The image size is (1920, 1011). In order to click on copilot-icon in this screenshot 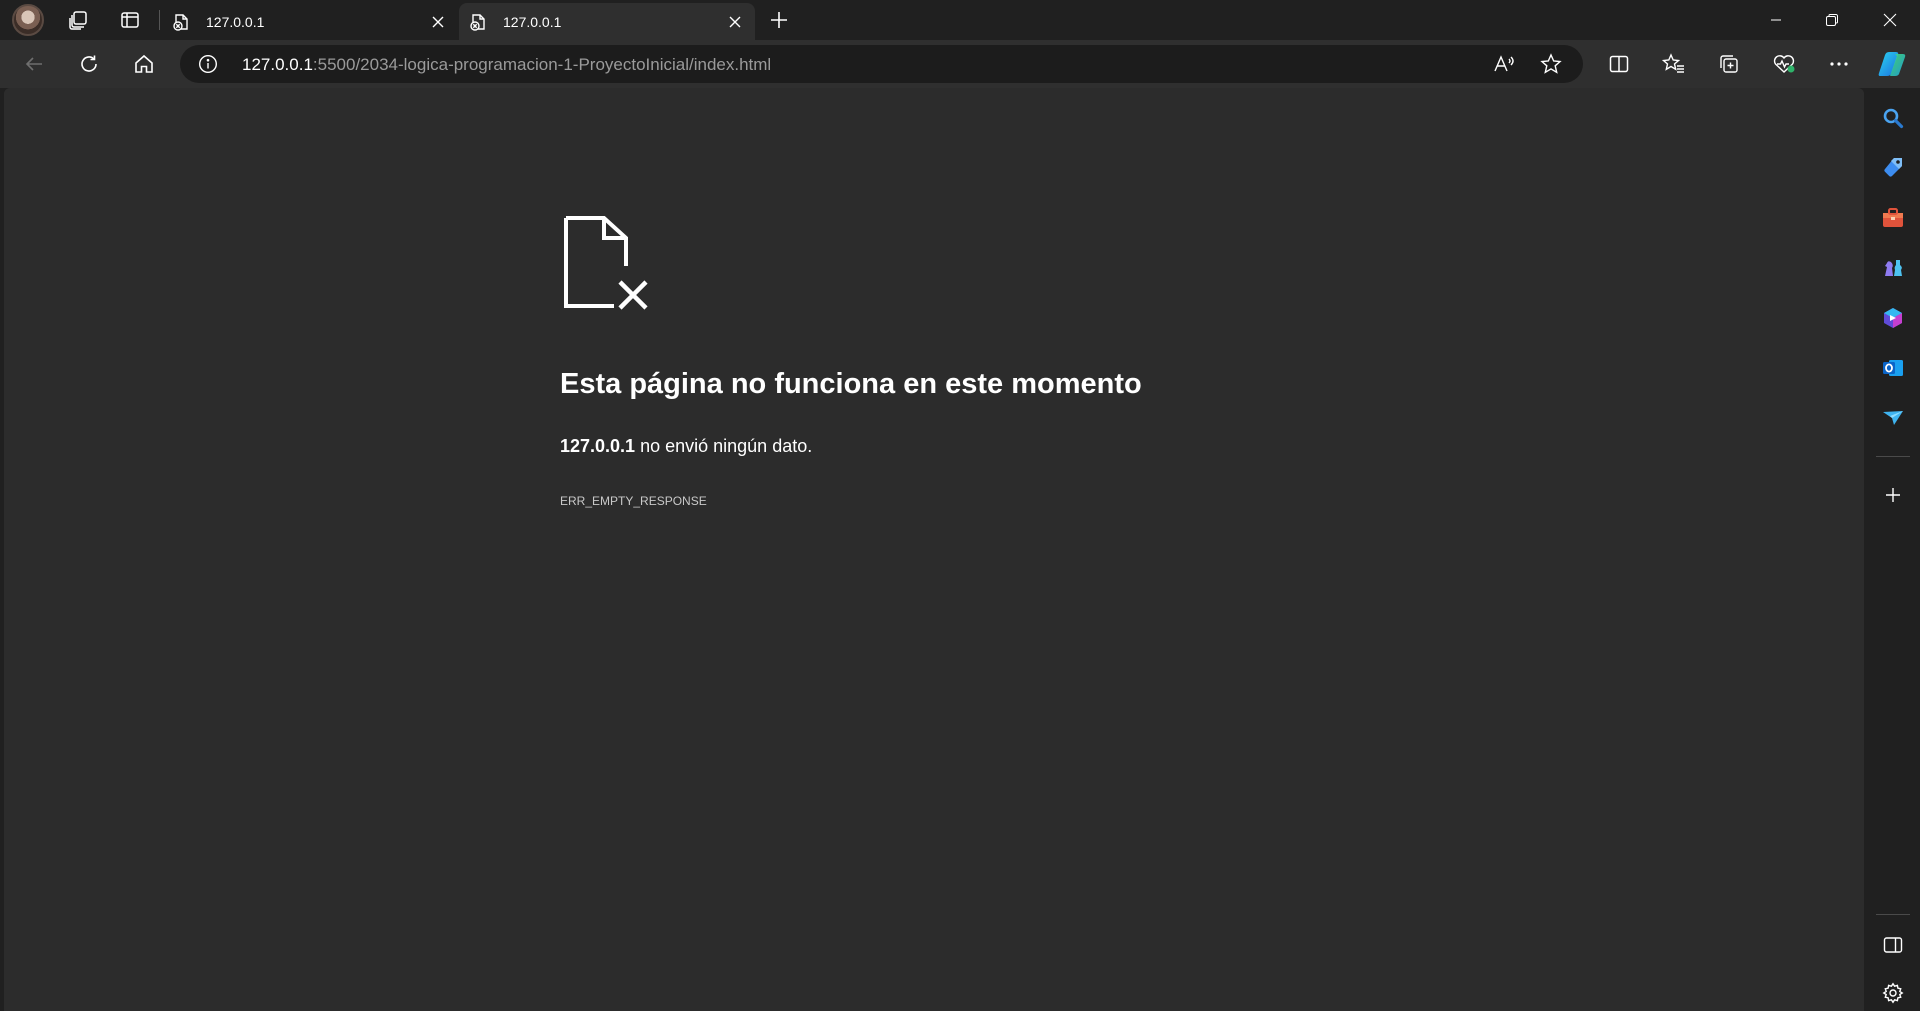, I will do `click(1892, 64)`.